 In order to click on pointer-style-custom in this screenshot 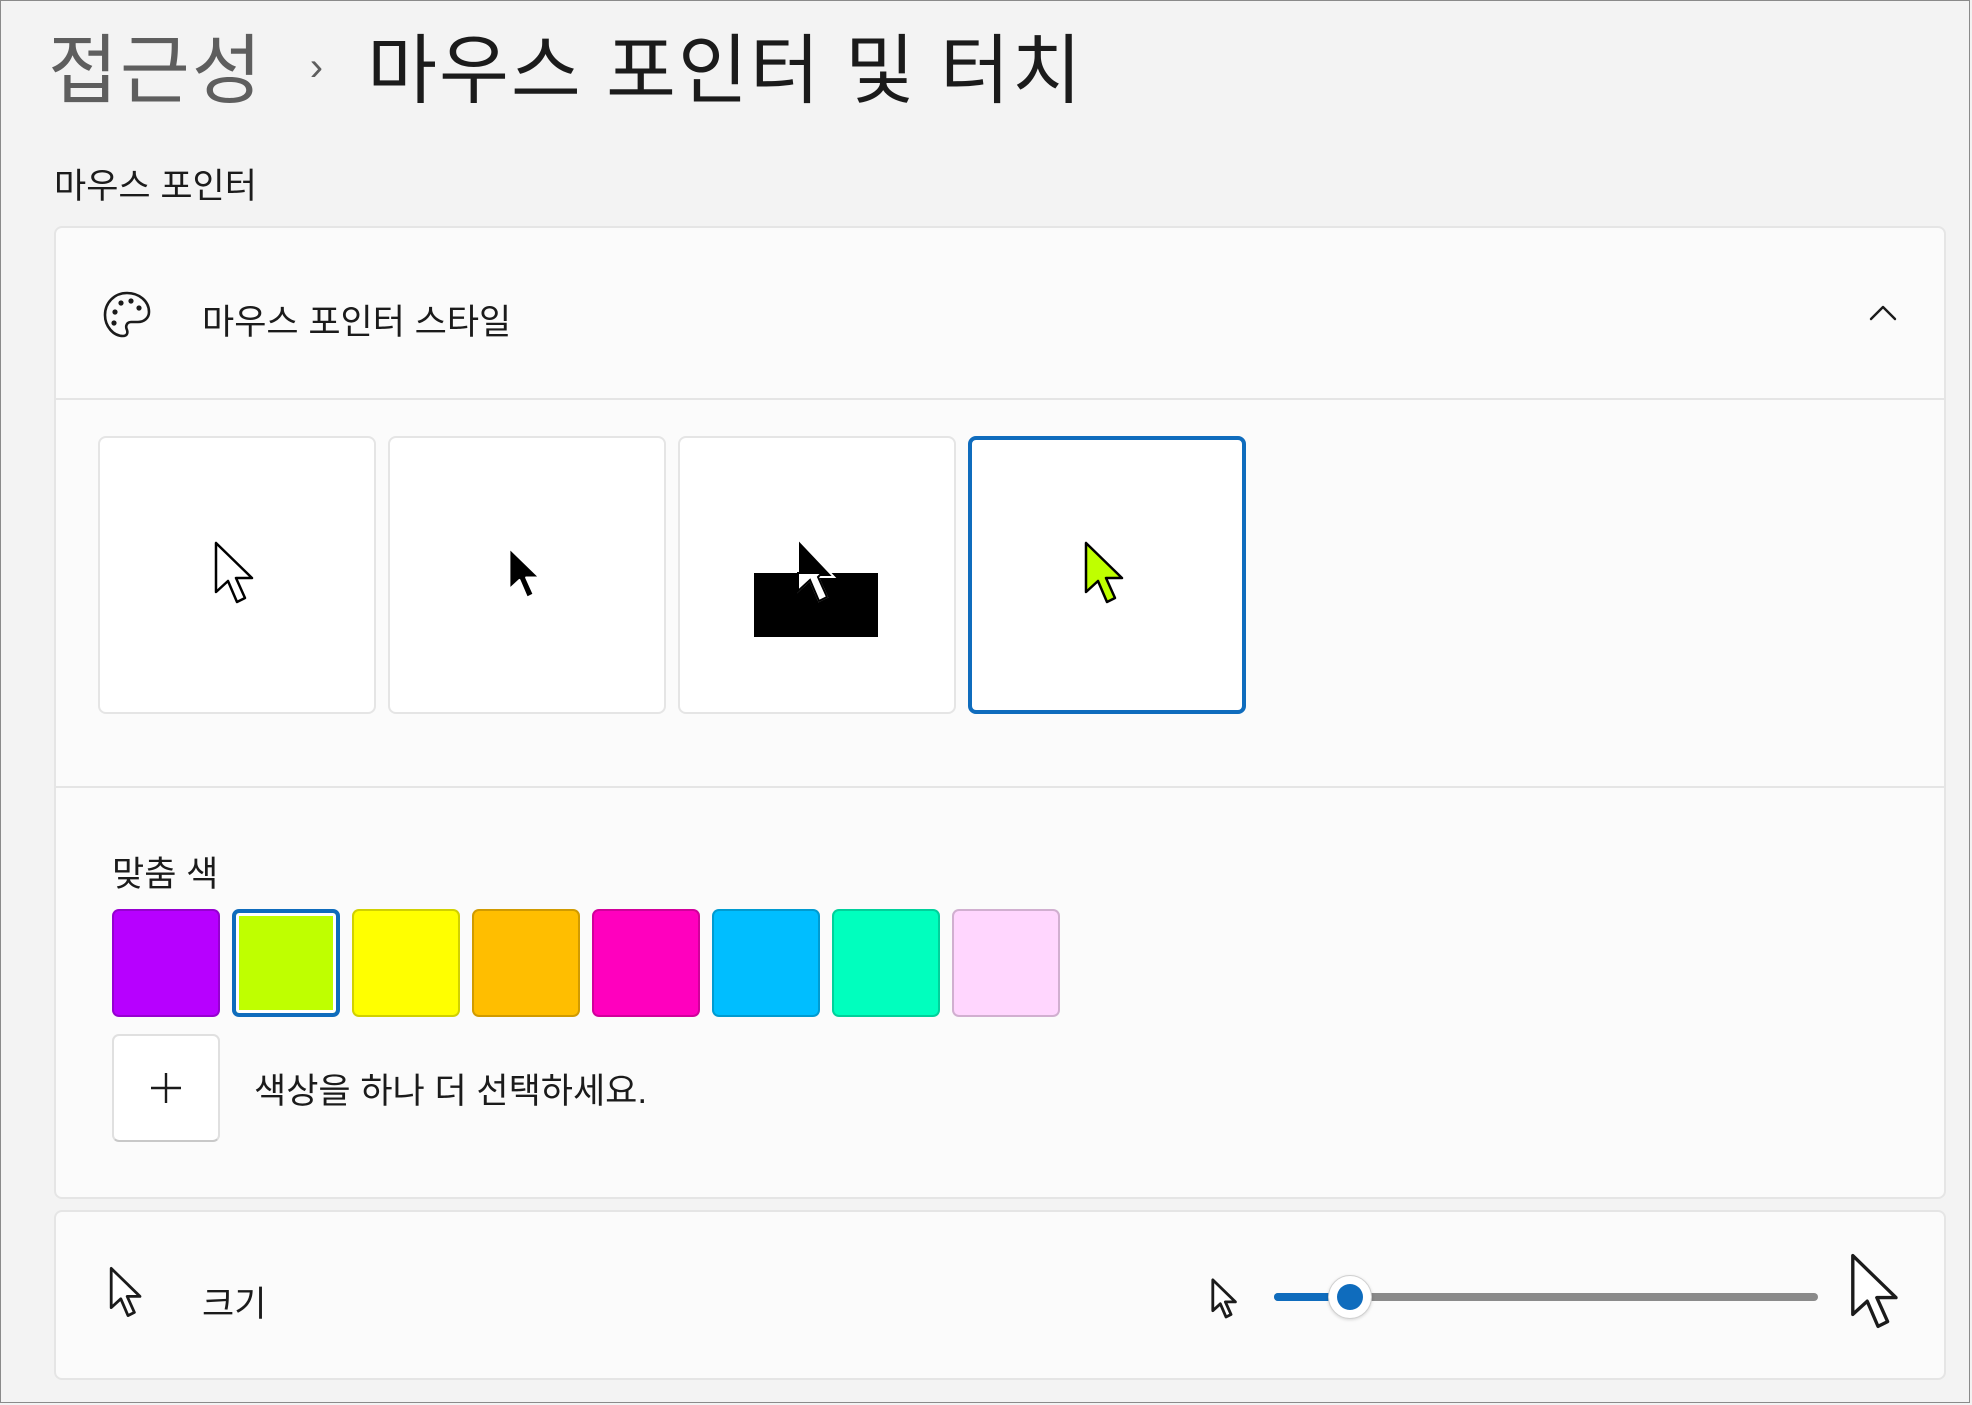, I will do `click(1107, 575)`.